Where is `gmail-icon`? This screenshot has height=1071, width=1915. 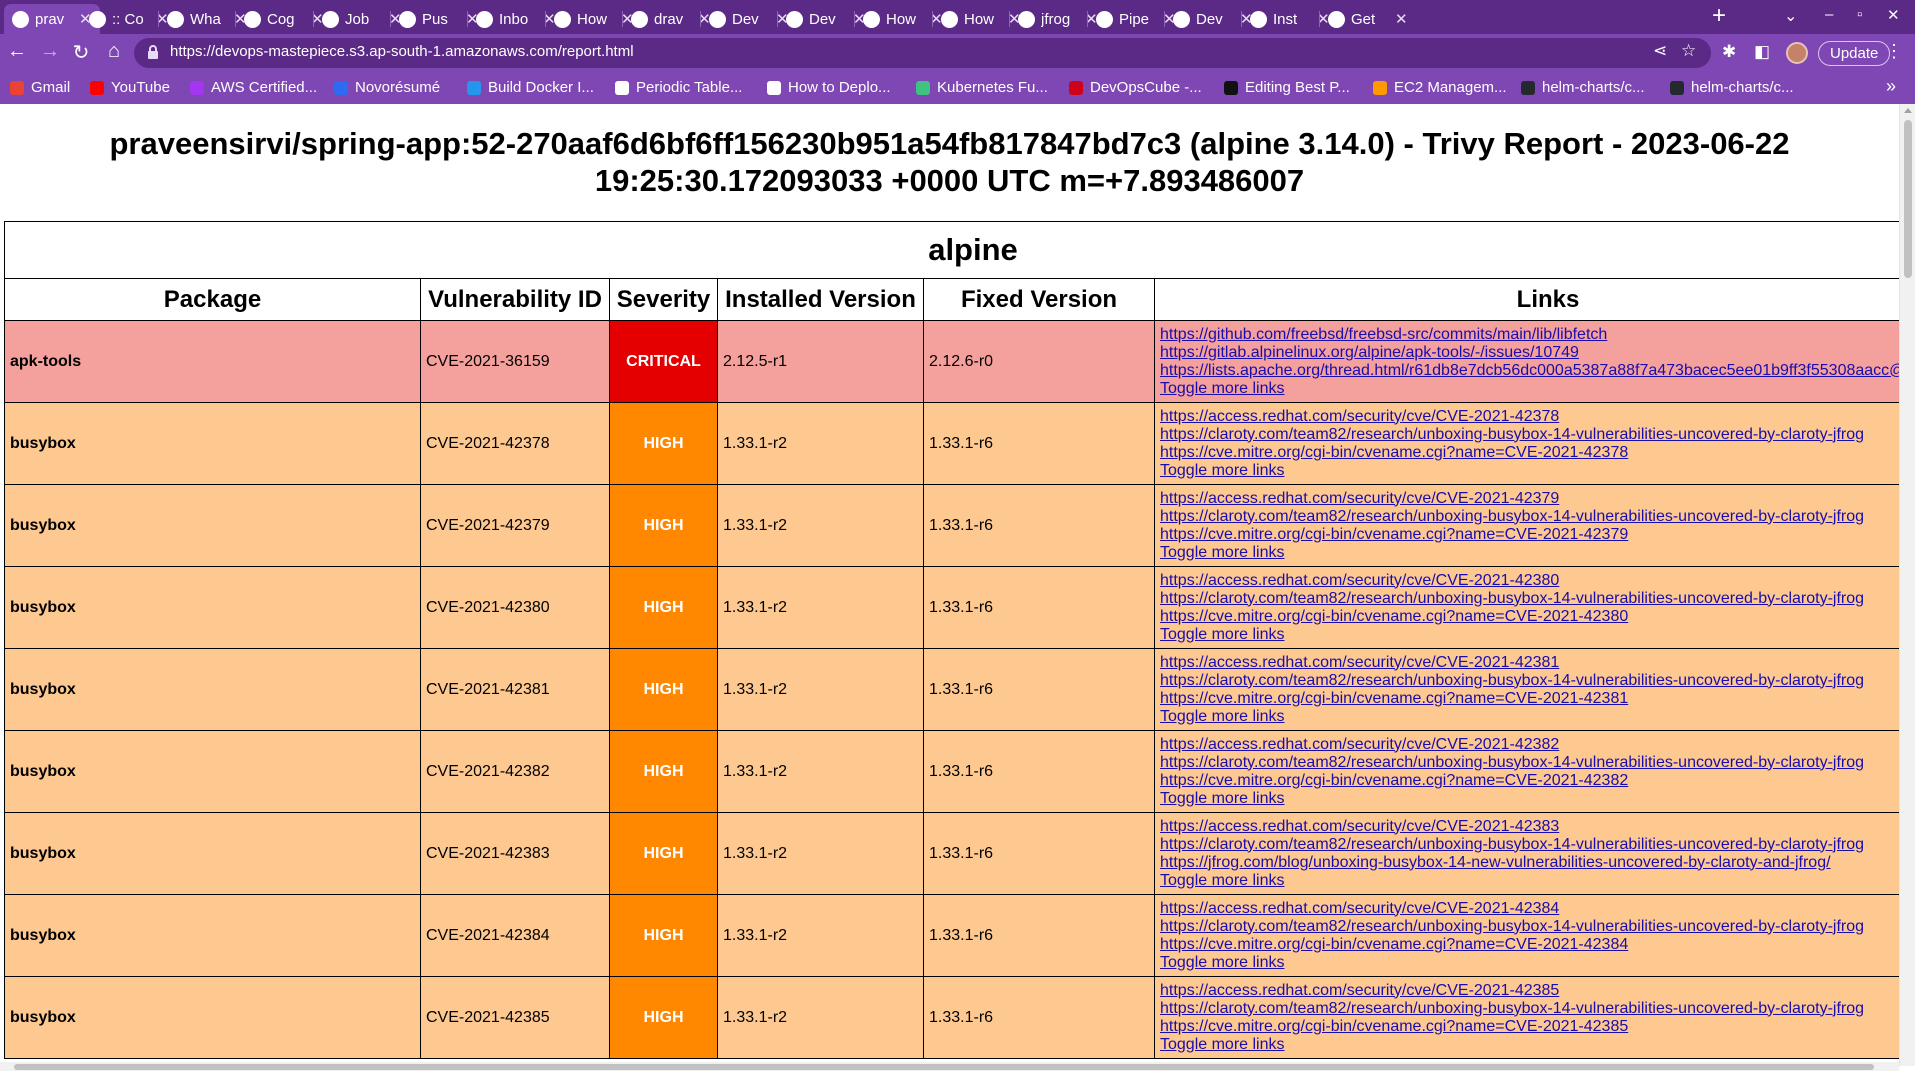
gmail-icon is located at coordinates (17, 87).